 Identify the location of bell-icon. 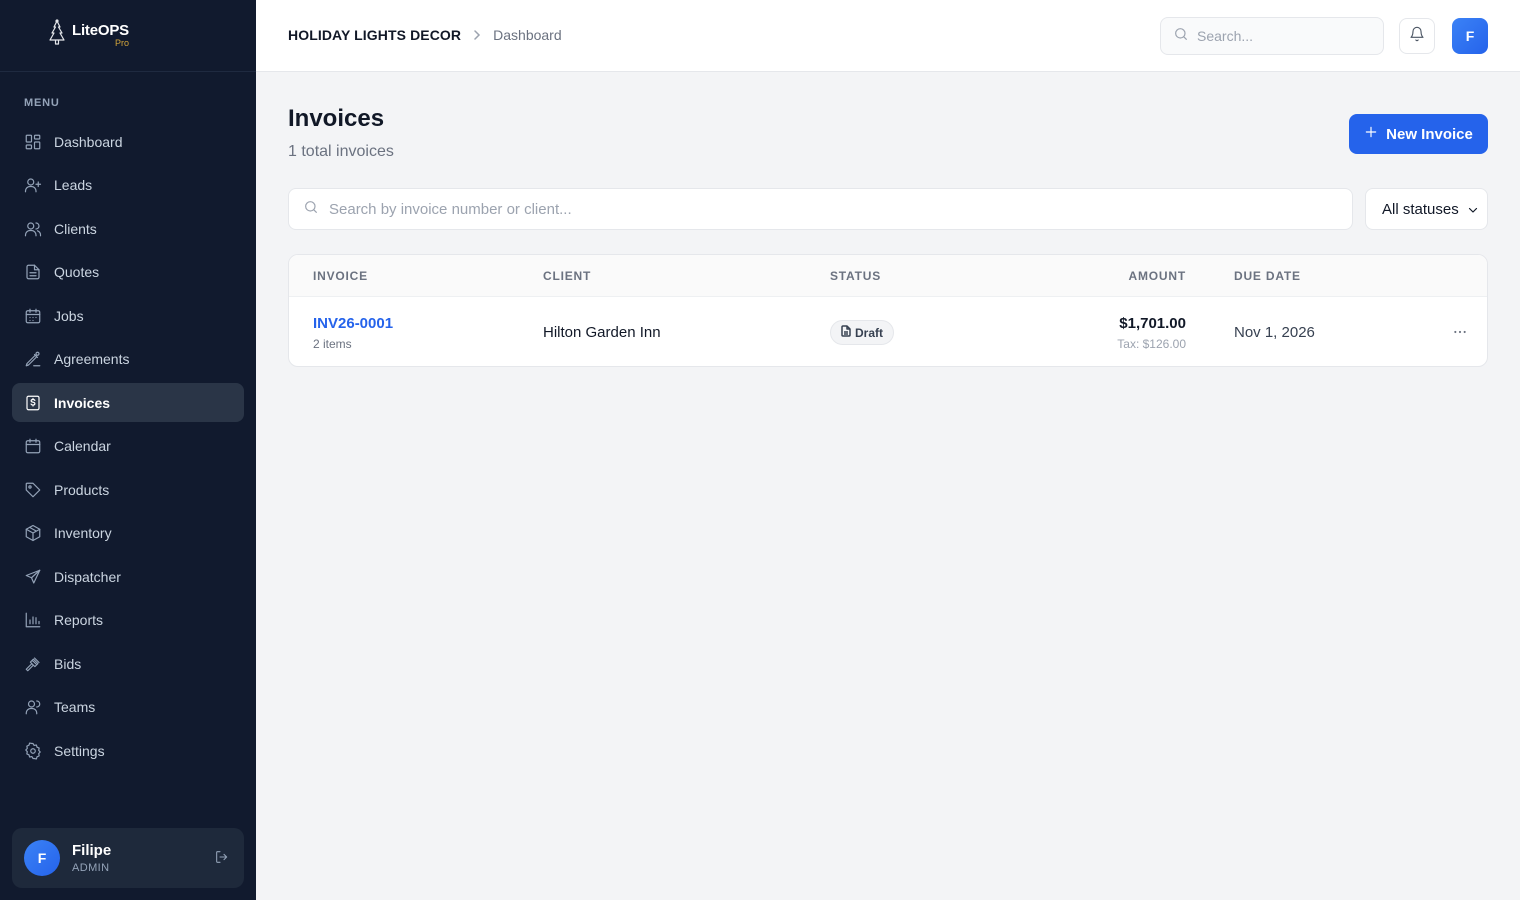
(1417, 36).